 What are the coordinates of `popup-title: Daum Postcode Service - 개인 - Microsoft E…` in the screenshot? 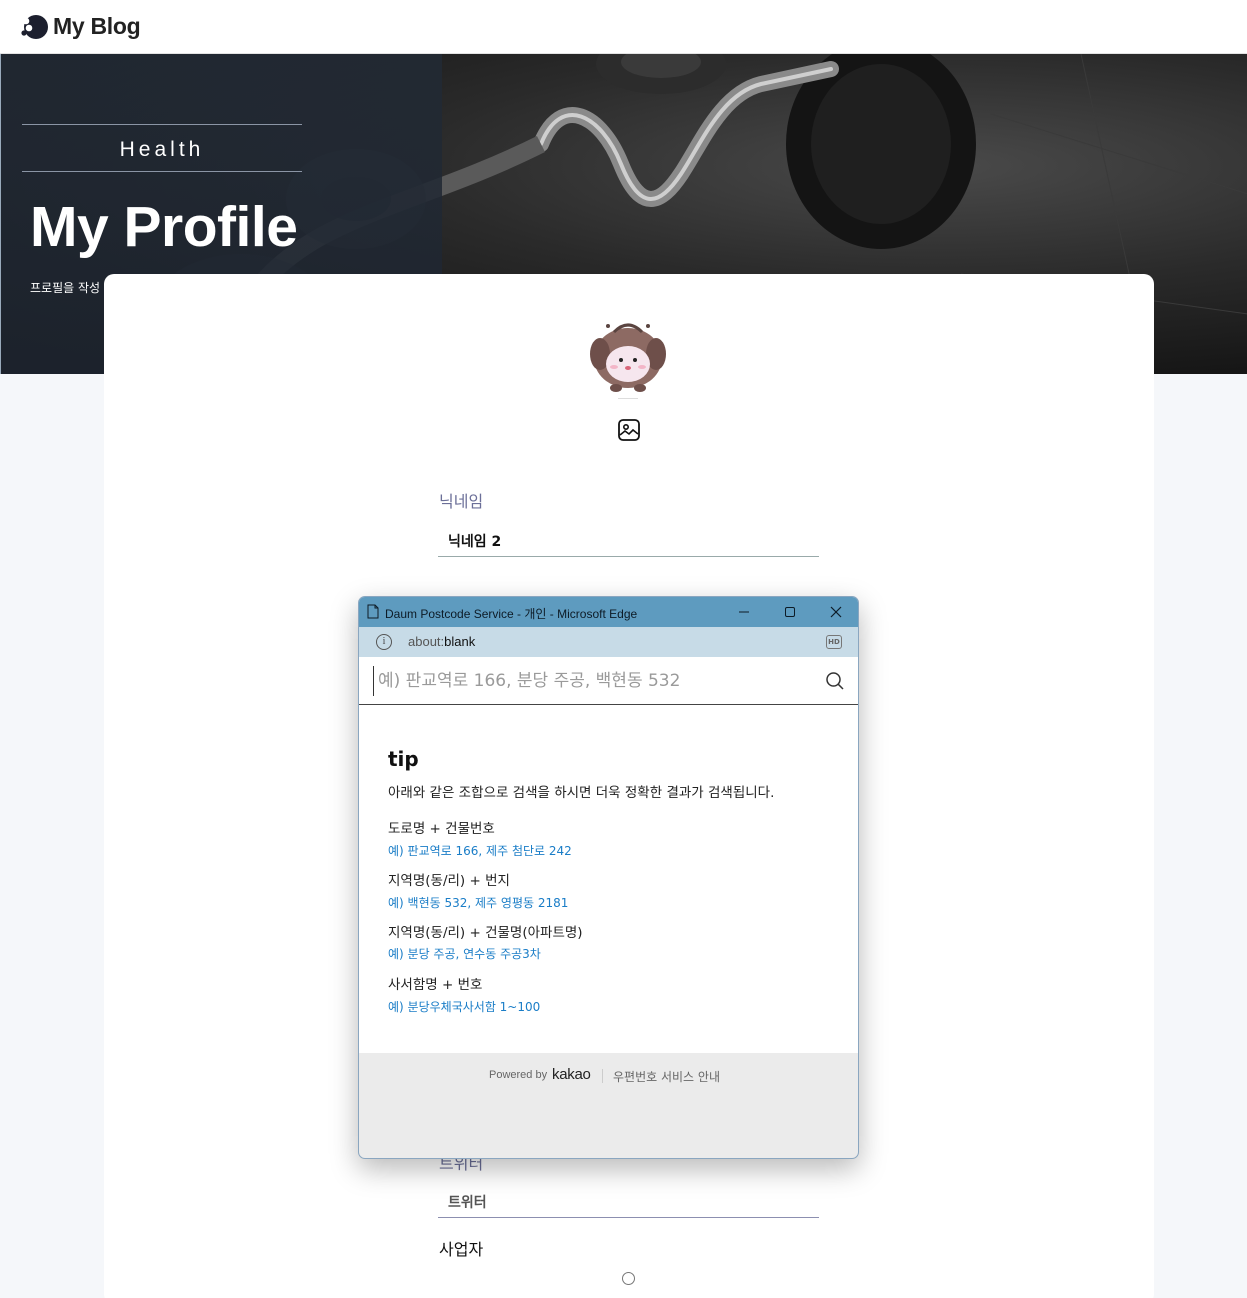 It's located at (511, 614).